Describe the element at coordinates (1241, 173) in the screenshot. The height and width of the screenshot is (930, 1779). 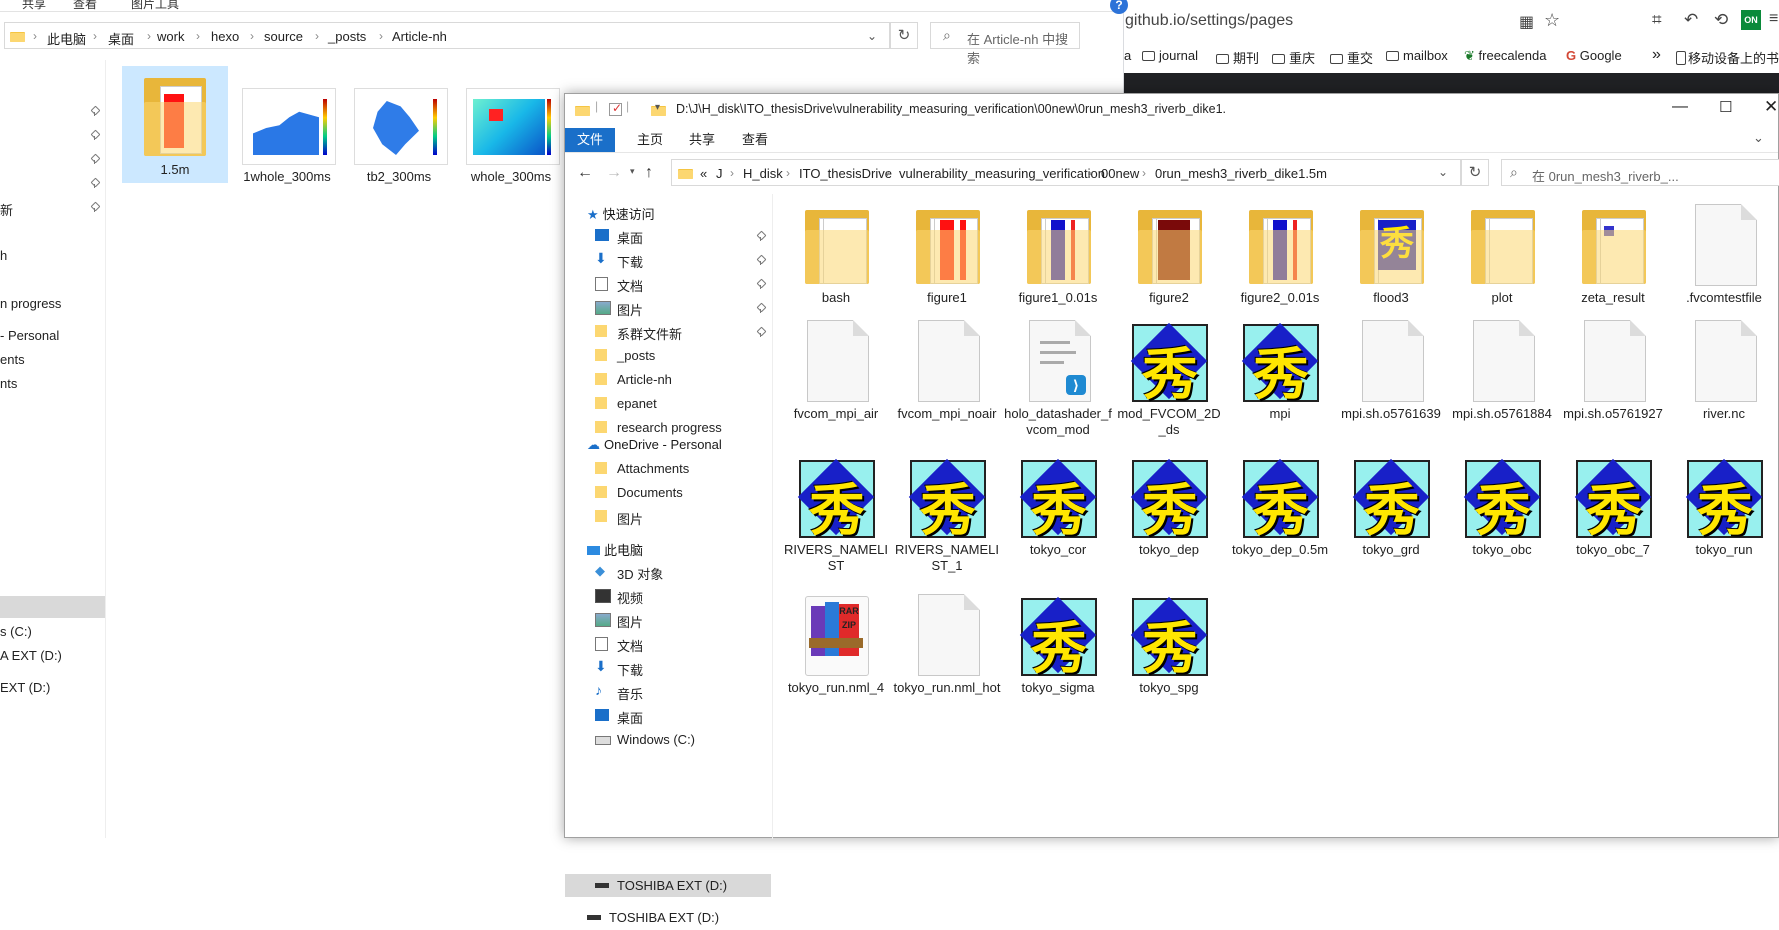
I see `crumb: 0run_mesh3_riverb_dike1.5m` at that location.